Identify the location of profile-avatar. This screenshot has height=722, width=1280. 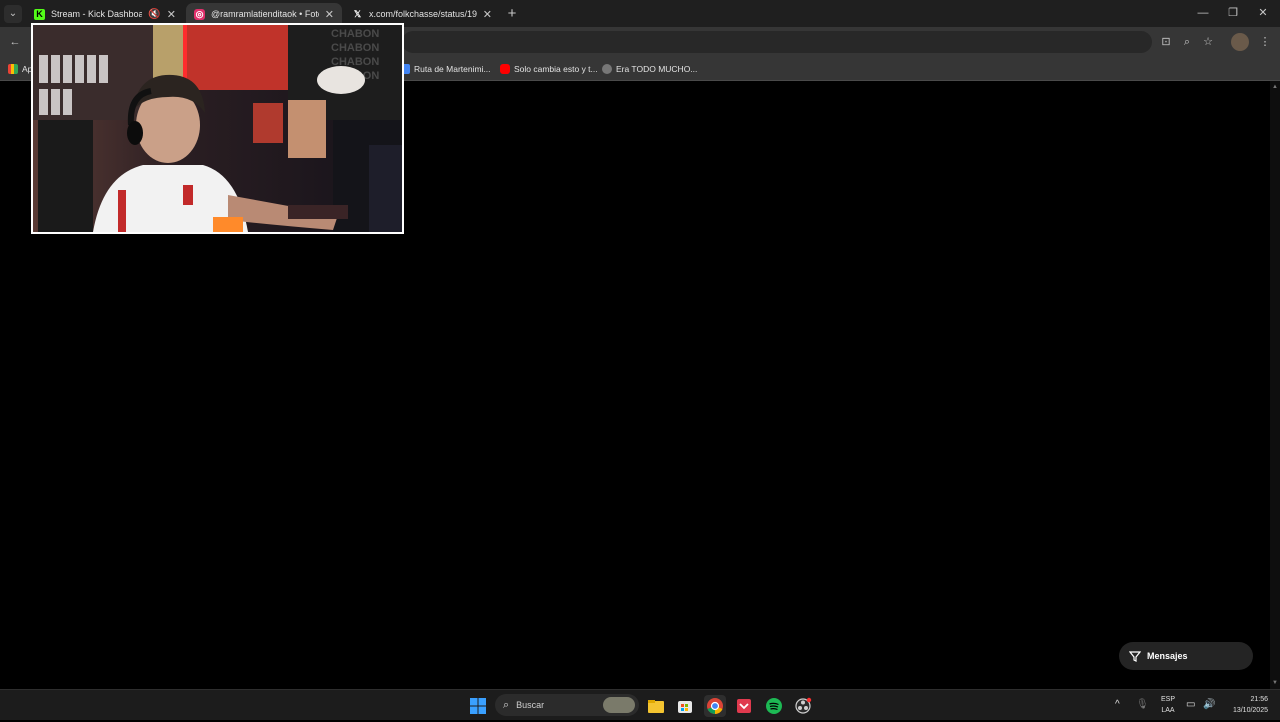
(1240, 42).